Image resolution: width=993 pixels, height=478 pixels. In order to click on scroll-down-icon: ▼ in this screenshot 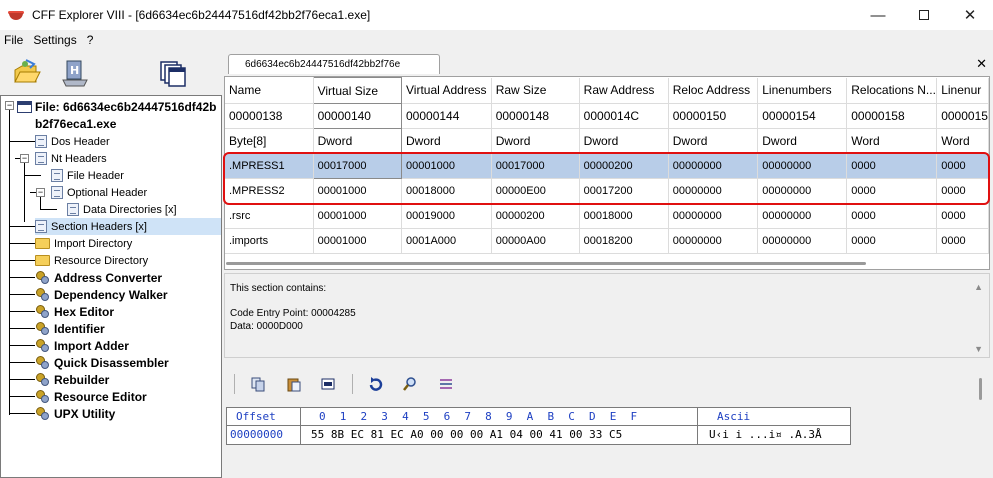, I will do `click(978, 349)`.